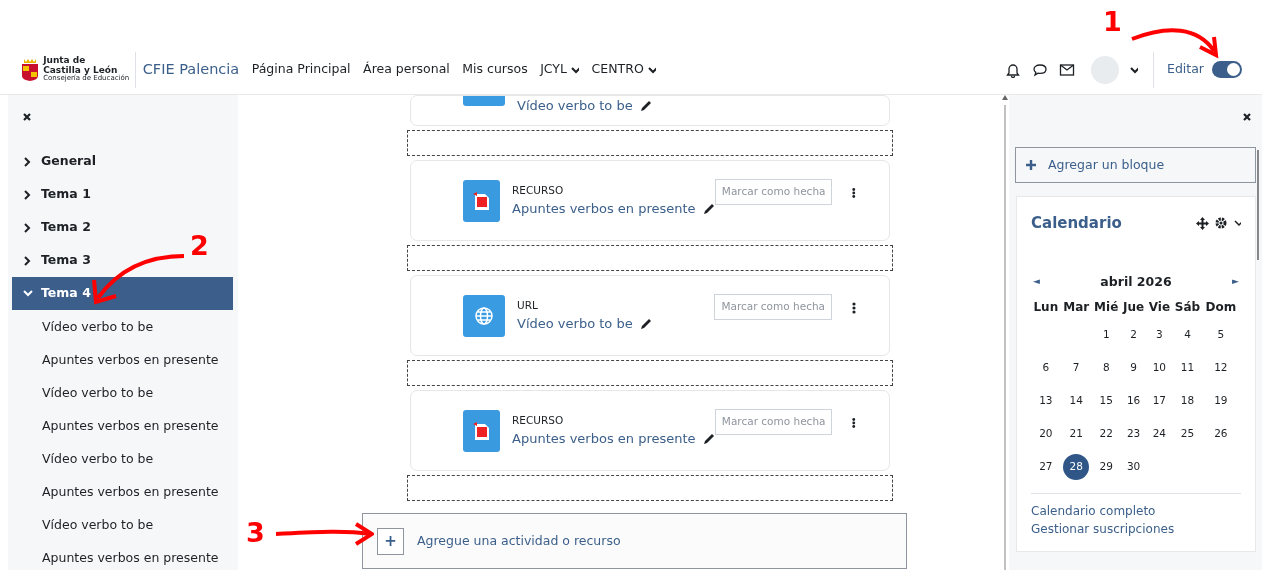  Describe the element at coordinates (1221, 333) in the screenshot. I see `calendar-day: 5` at that location.